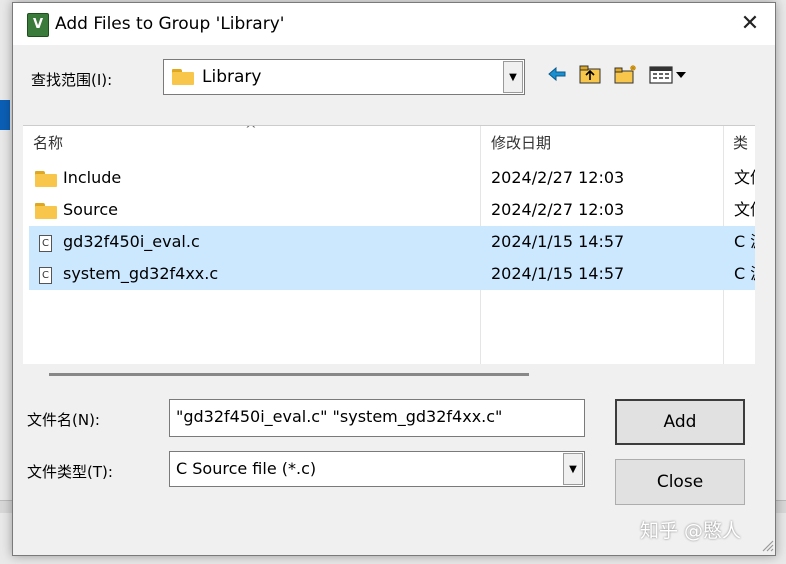  Describe the element at coordinates (392, 274) in the screenshot. I see `list-item: C system_gd32f4xx.c 2024/1/15 14:57 C 源` at that location.